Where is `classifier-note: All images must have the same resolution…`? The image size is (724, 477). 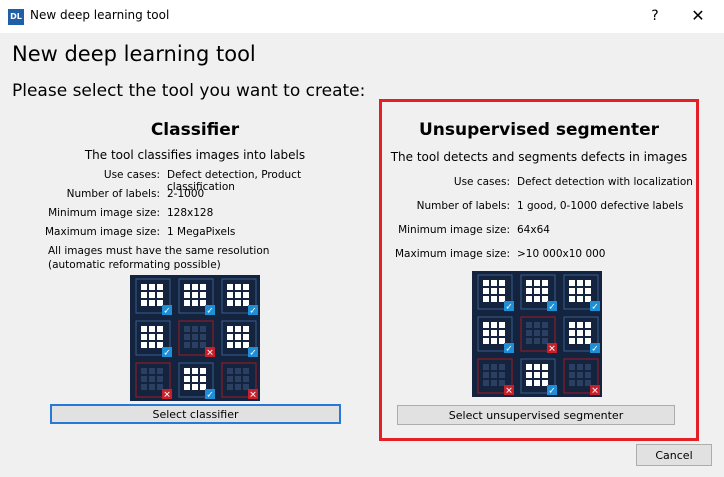 classifier-note: All images must have the same resolution… is located at coordinates (159, 258).